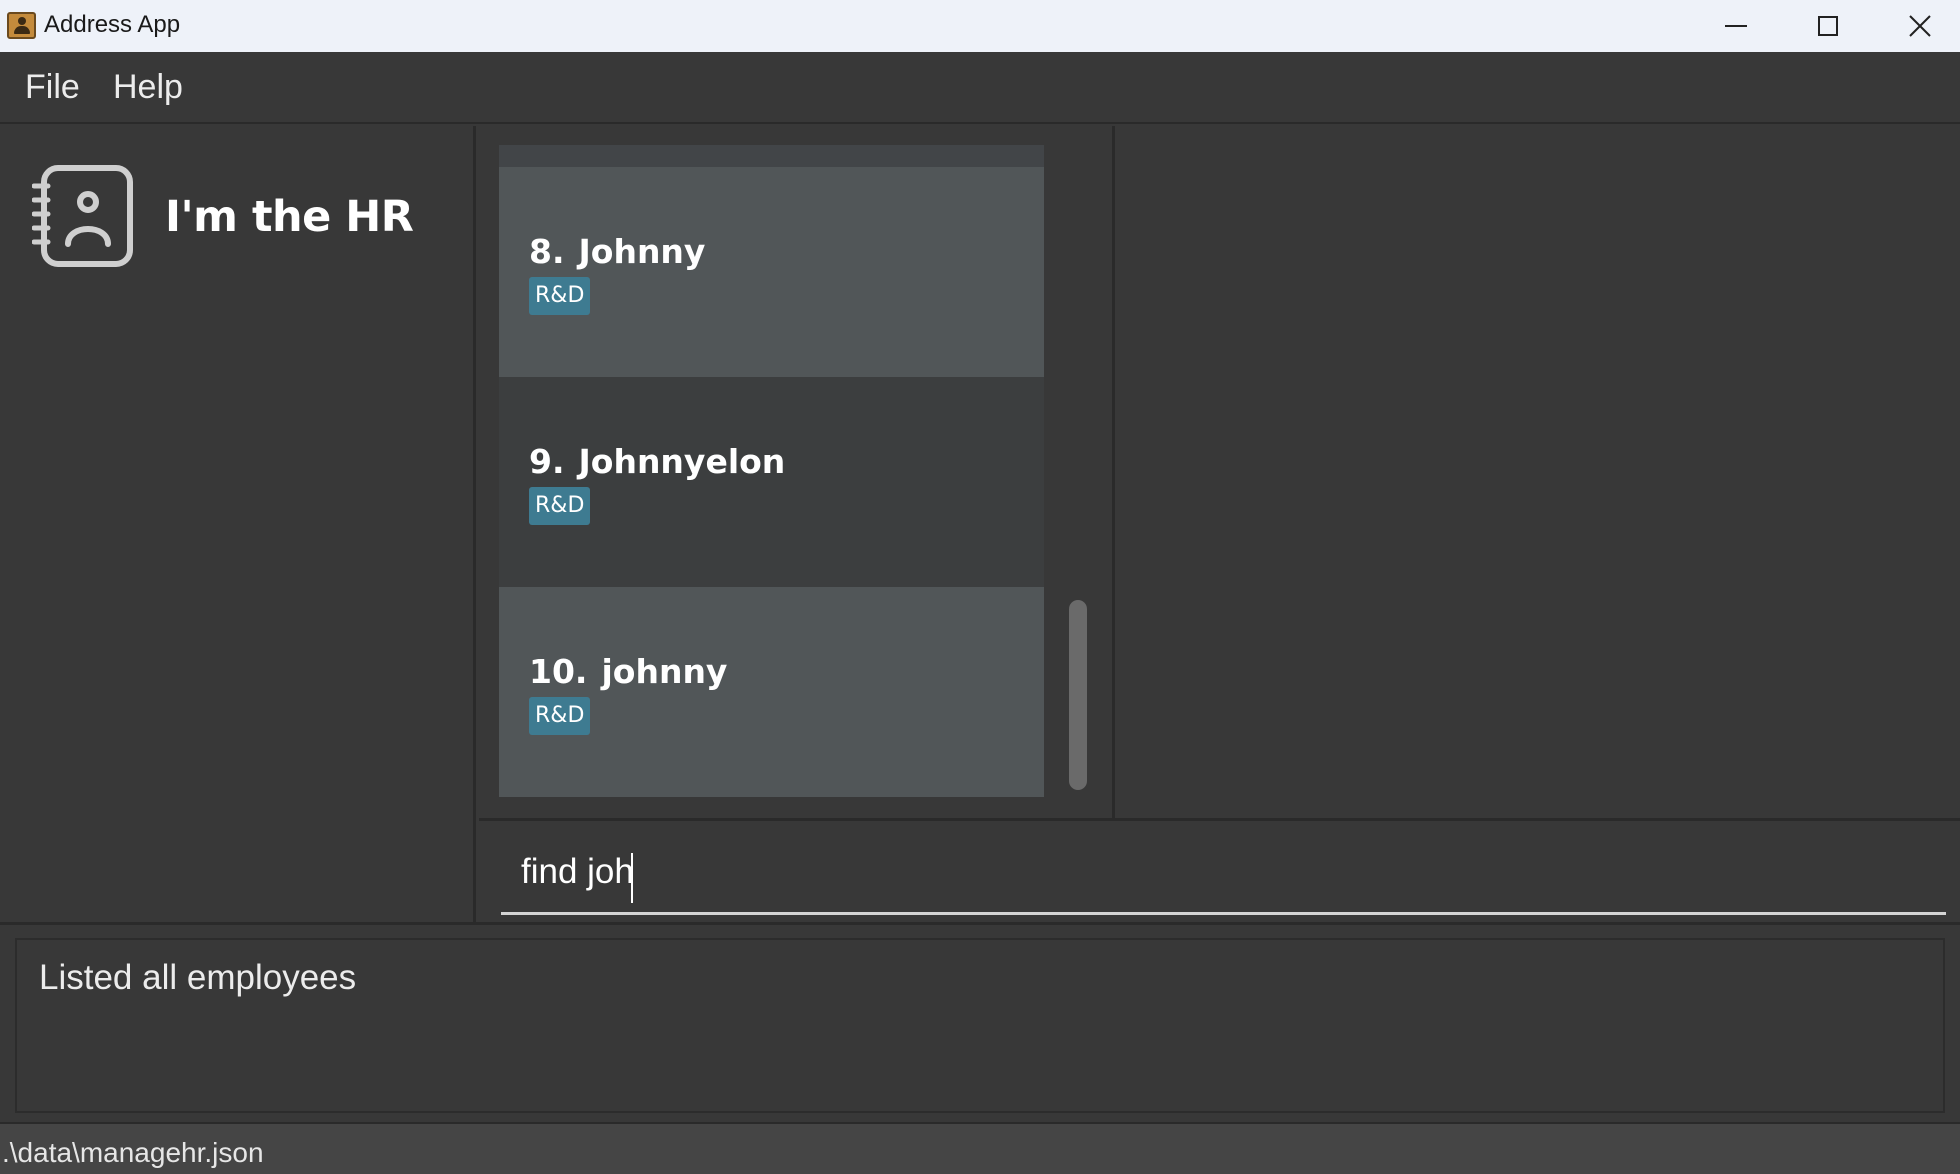  Describe the element at coordinates (289, 217) in the screenshot. I see `app-heading: I'm the HR` at that location.